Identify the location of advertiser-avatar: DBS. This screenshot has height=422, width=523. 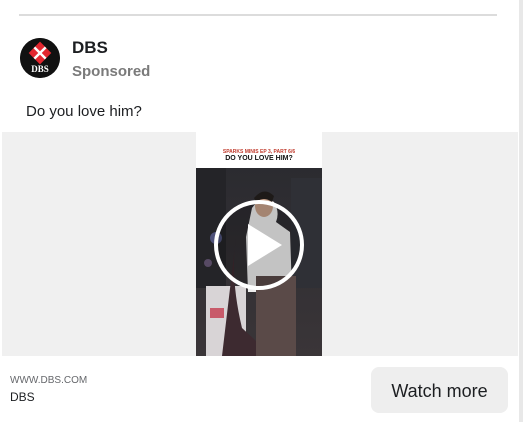
(40, 58).